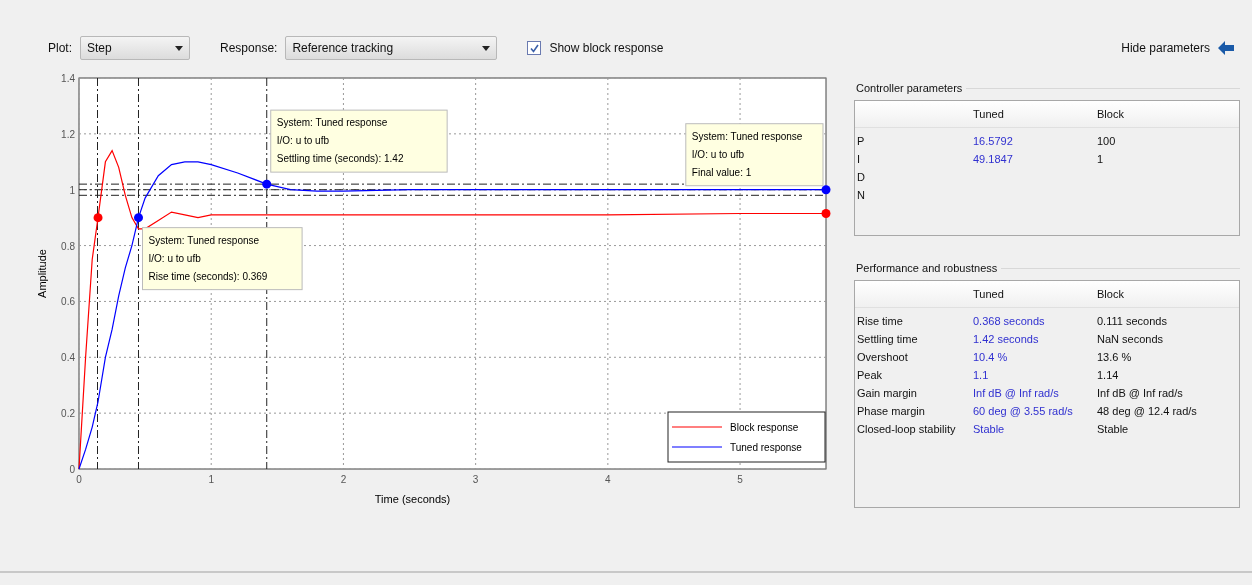  I want to click on table-cell-text: 13.6 %, so click(1114, 357).